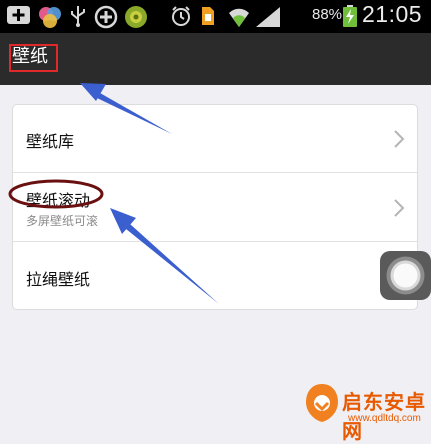 This screenshot has width=431, height=444. What do you see at coordinates (58, 200) in the screenshot?
I see `list-item-label: 壁纸滚动` at bounding box center [58, 200].